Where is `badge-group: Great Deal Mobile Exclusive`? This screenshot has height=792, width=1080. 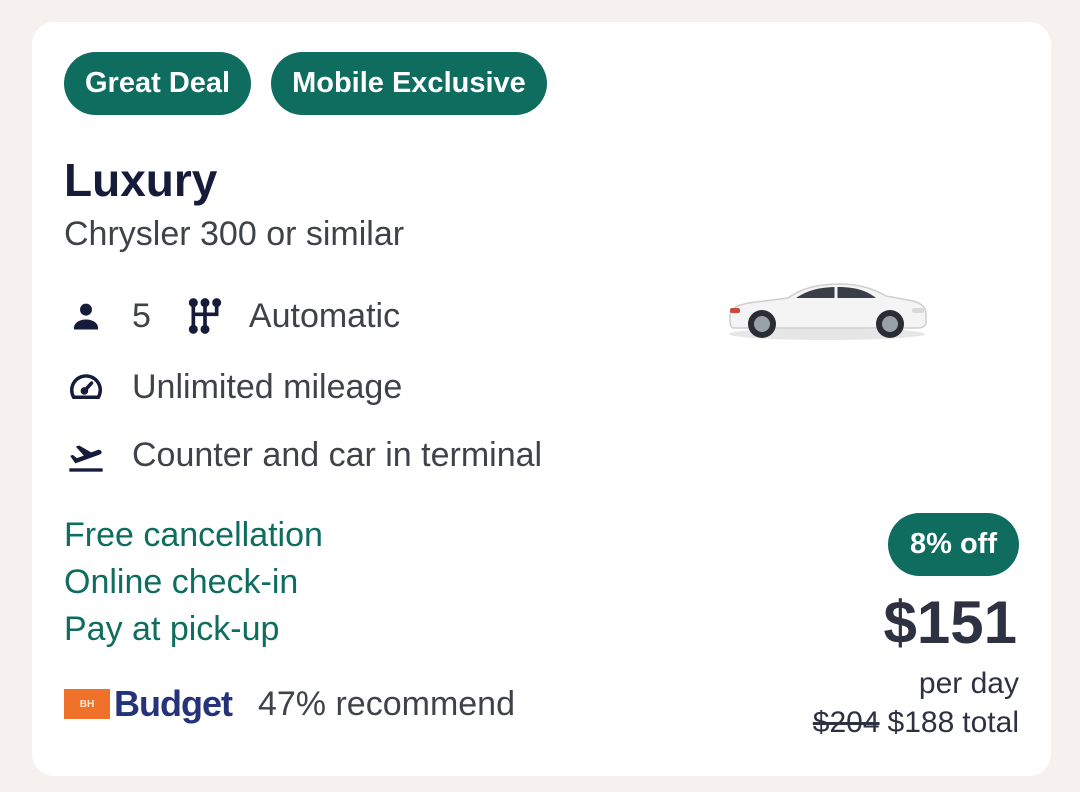
badge-group: Great Deal Mobile Exclusive is located at coordinates (305, 83).